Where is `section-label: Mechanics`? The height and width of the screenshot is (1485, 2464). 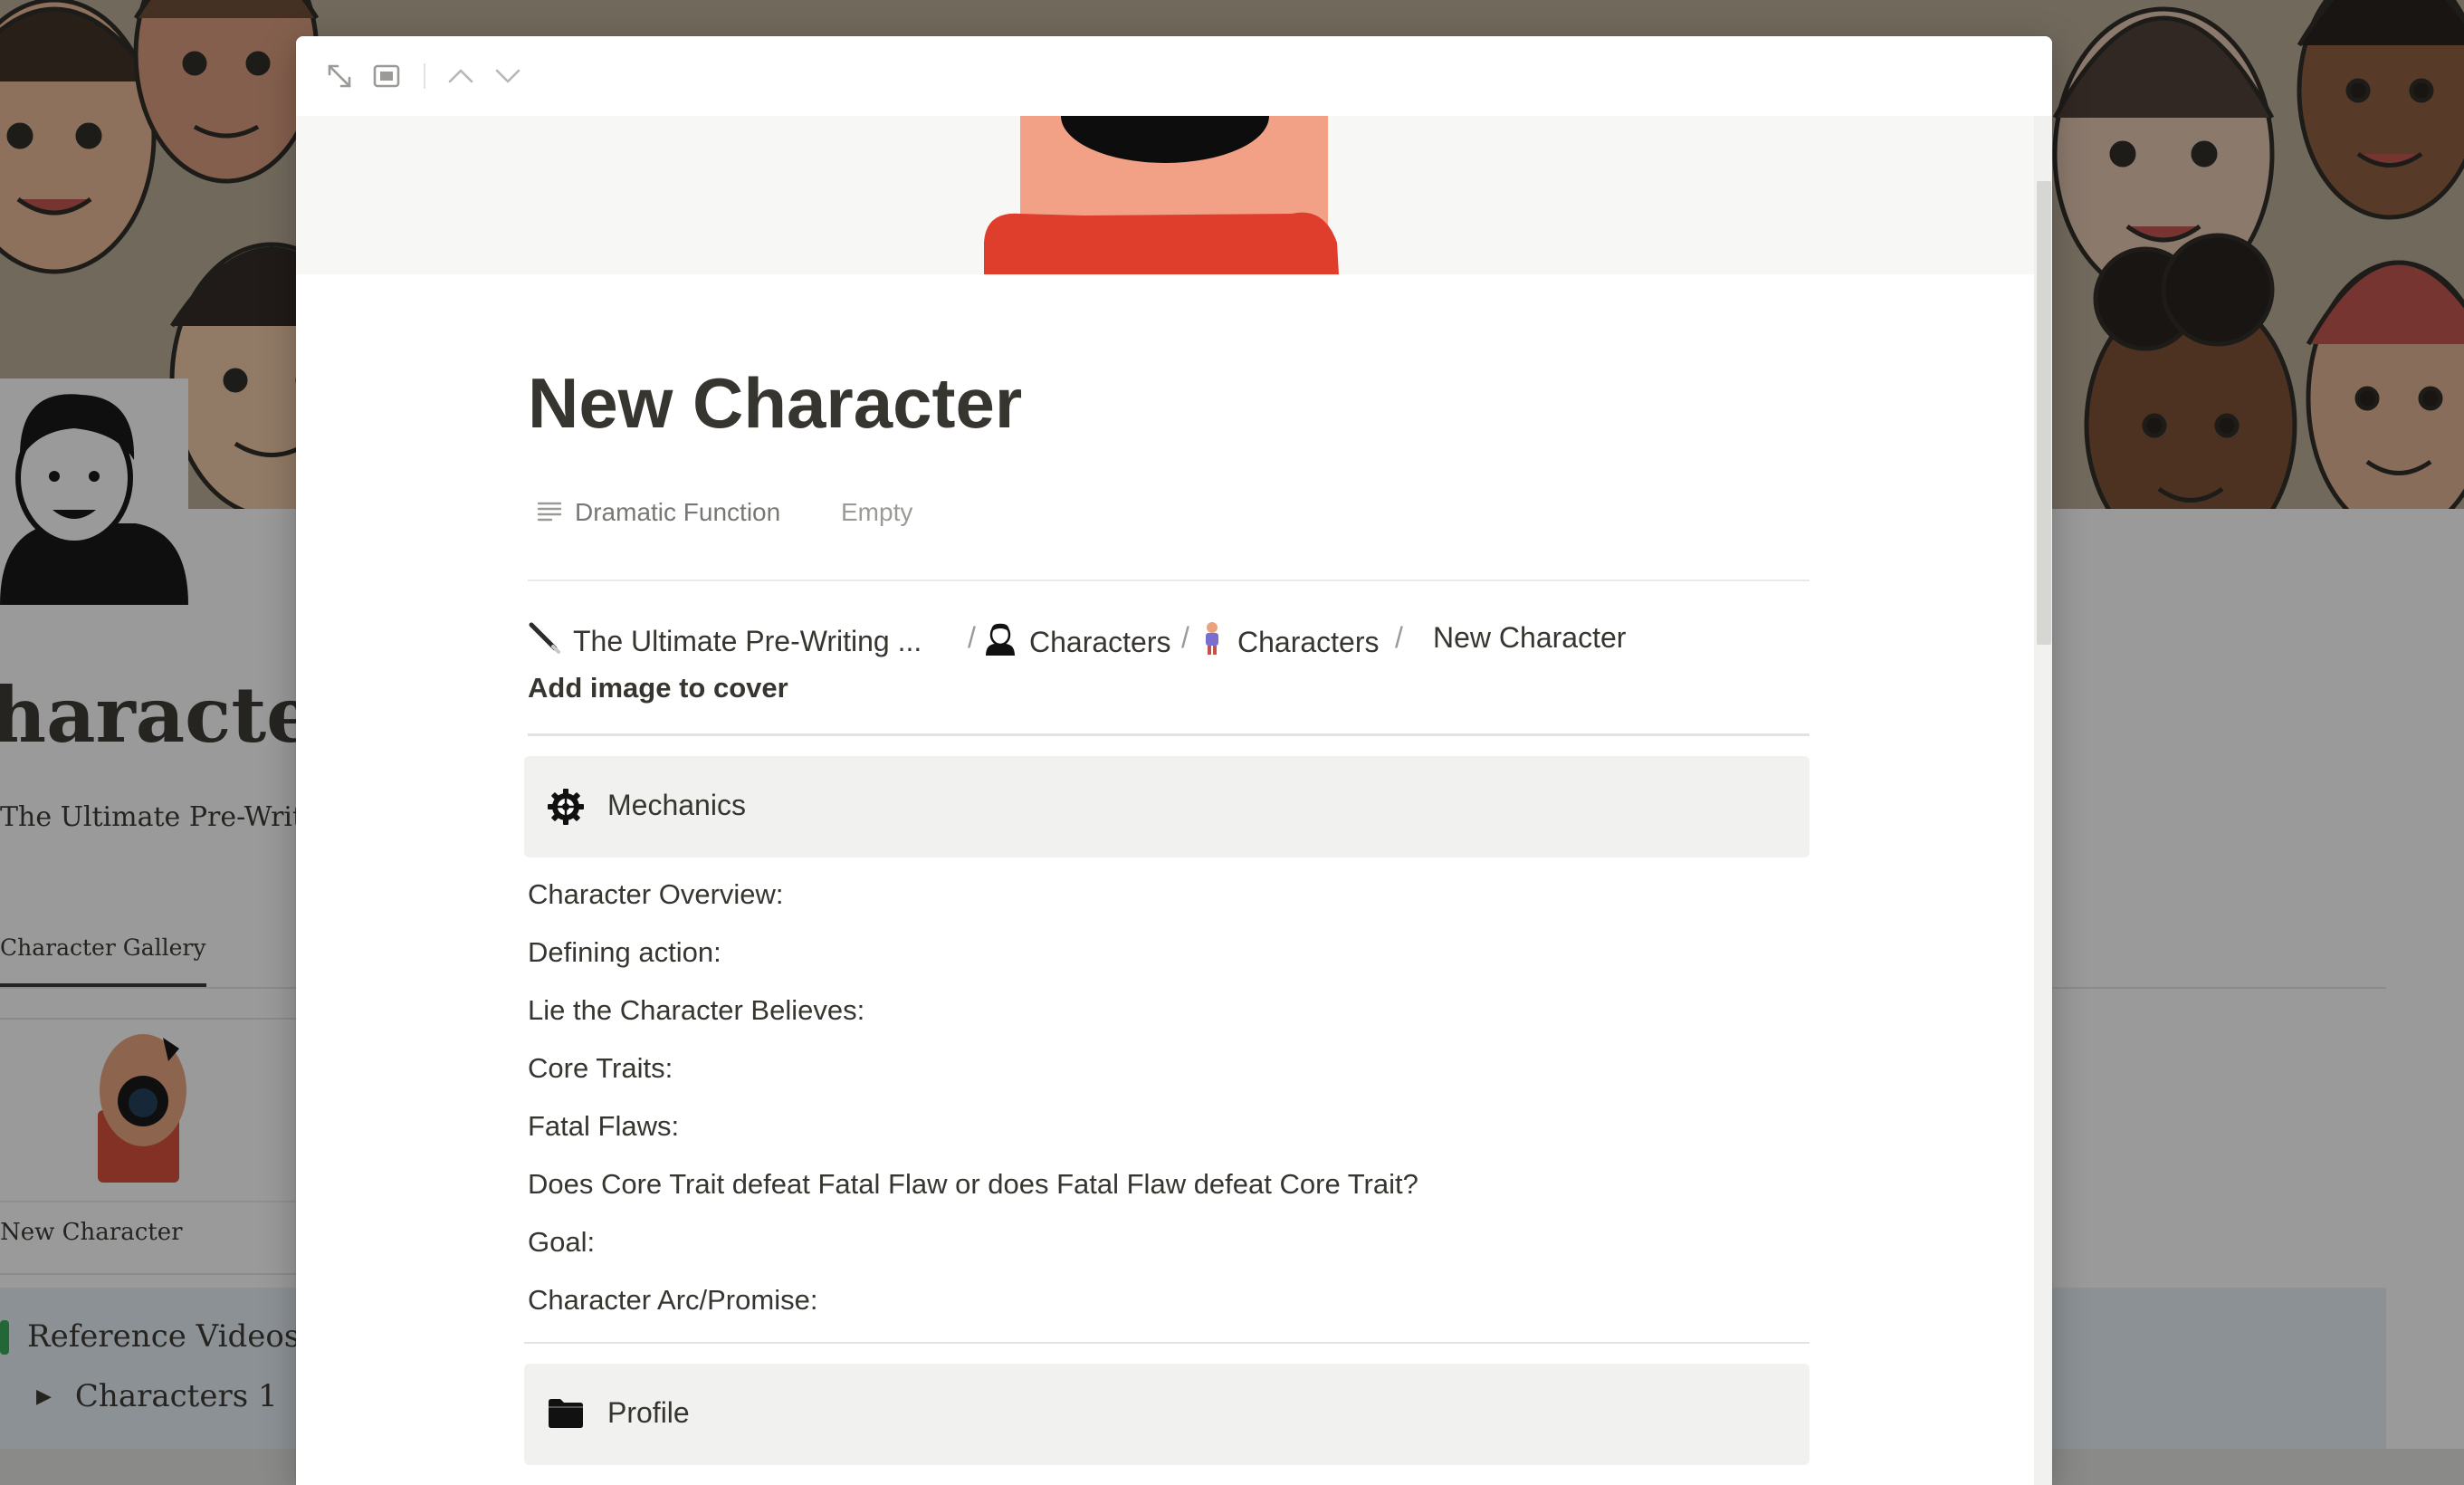
section-label: Mechanics is located at coordinates (676, 805).